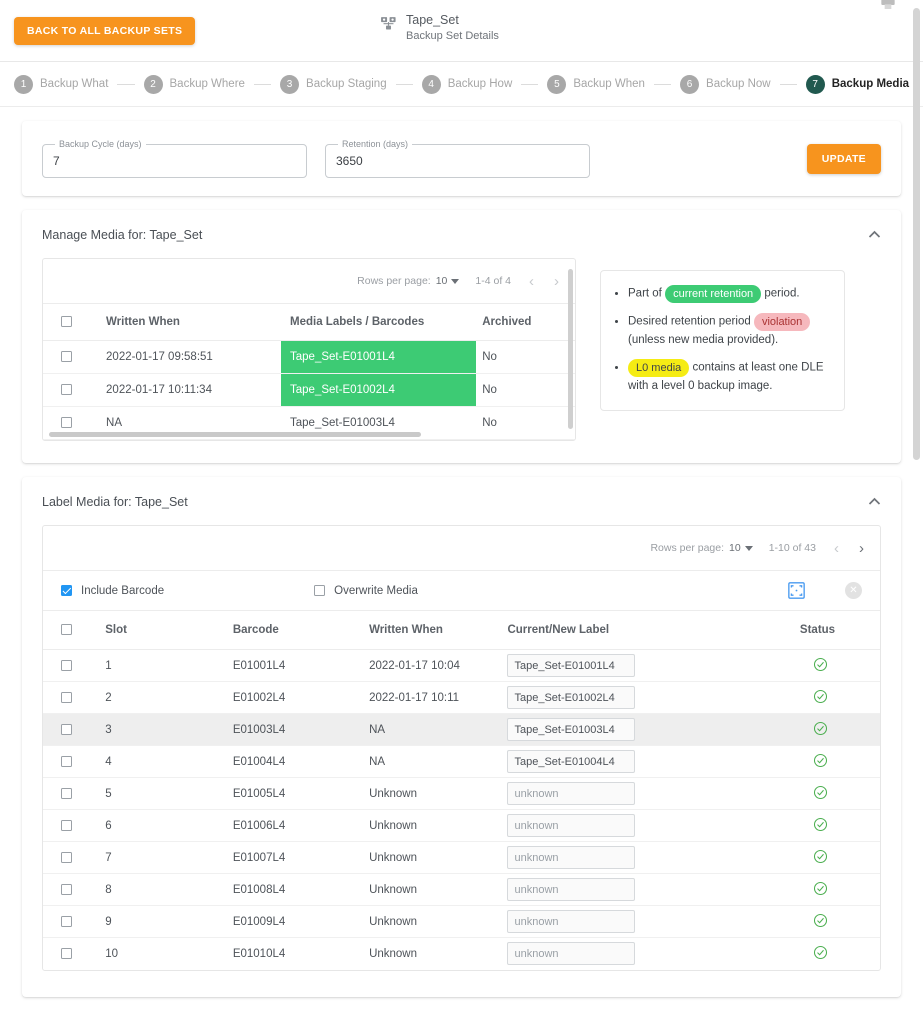  What do you see at coordinates (194, 84) in the screenshot?
I see `step-backup-where: 2 Backup Where` at bounding box center [194, 84].